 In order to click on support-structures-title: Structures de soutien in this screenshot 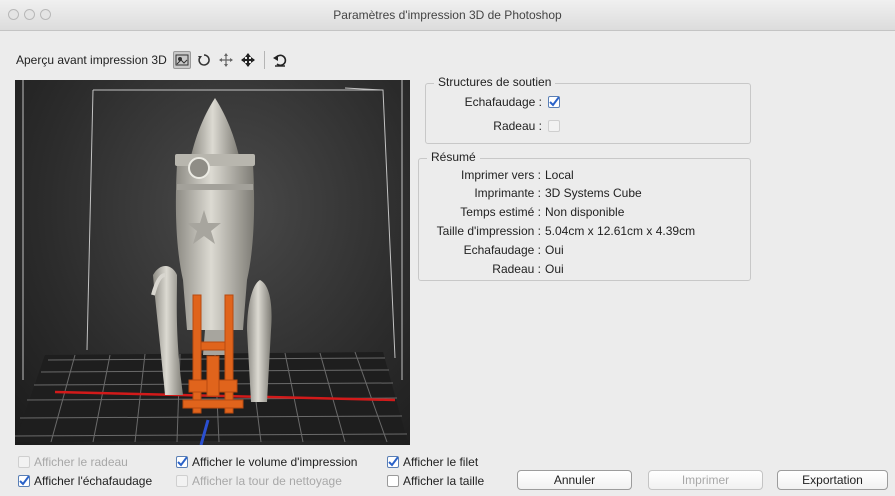, I will do `click(495, 82)`.